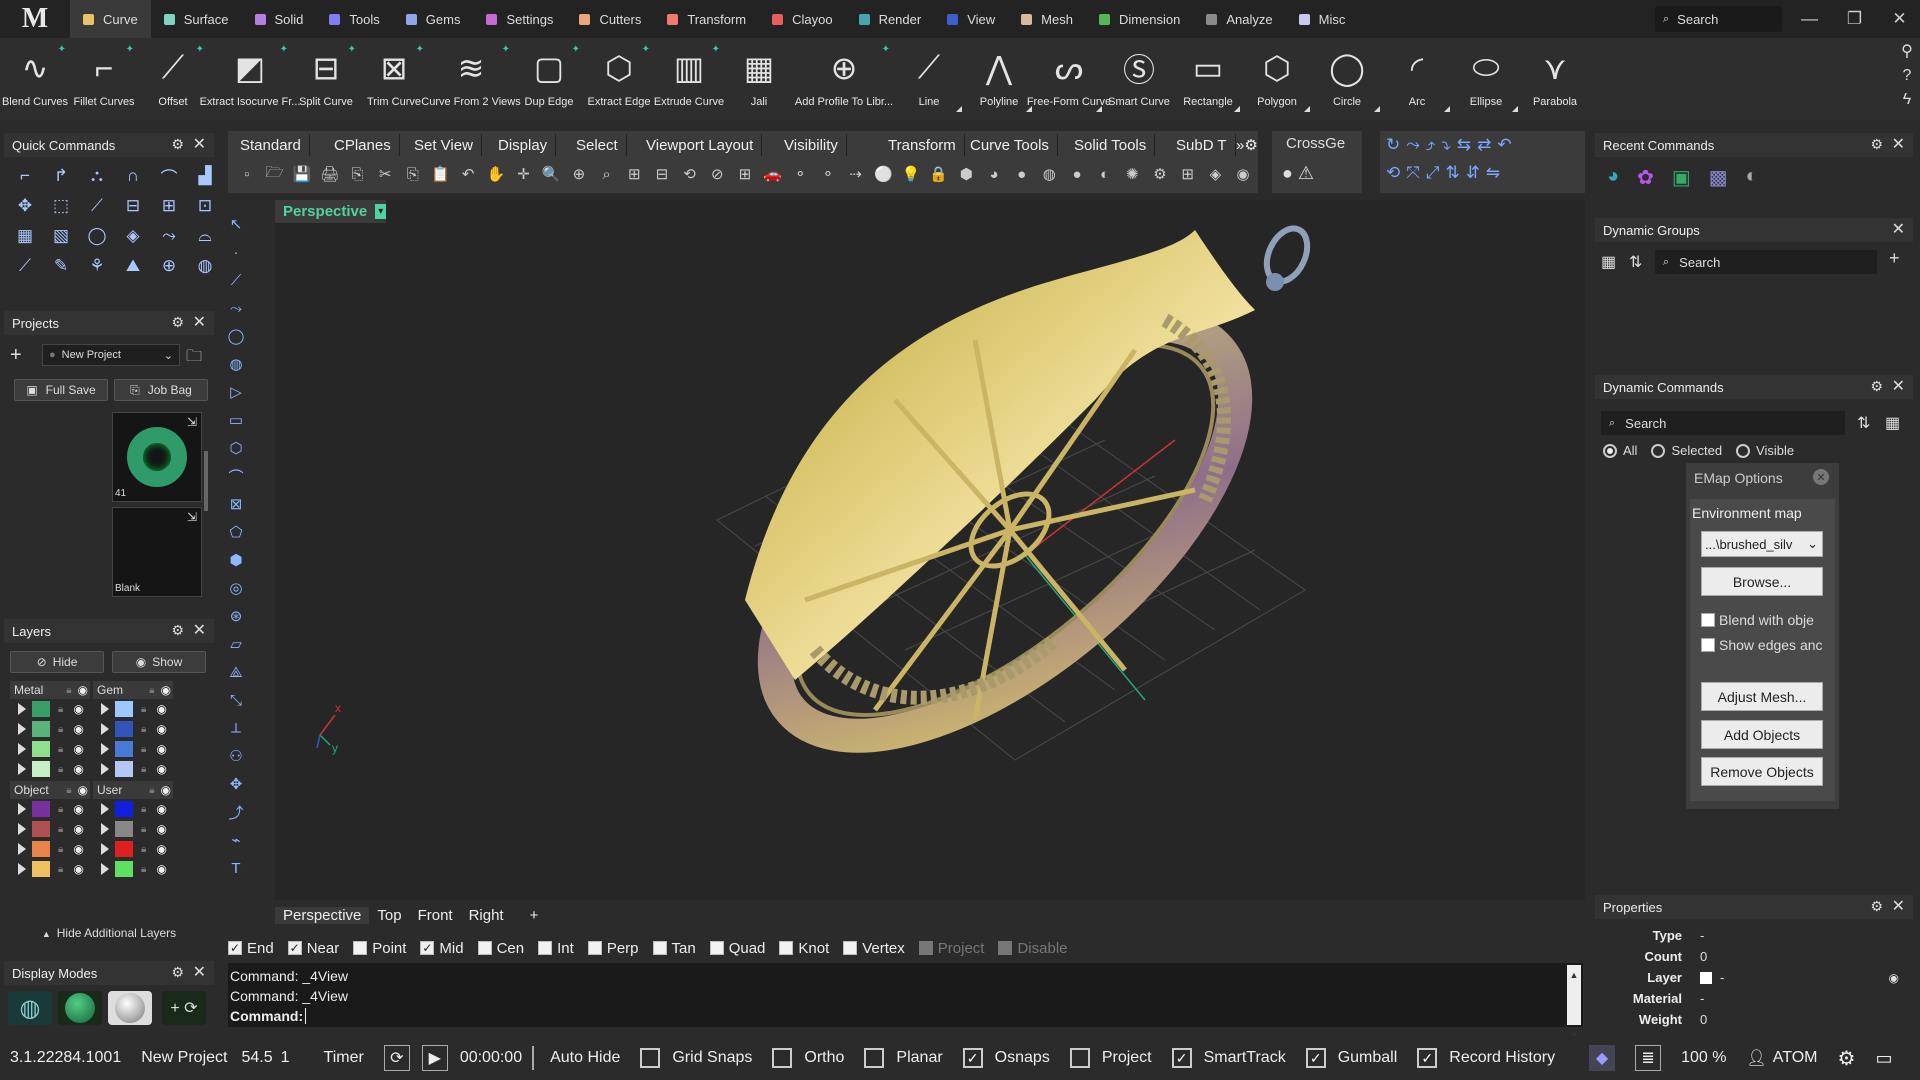 Image resolution: width=1920 pixels, height=1080 pixels. I want to click on point-icon: ⚬, so click(800, 174).